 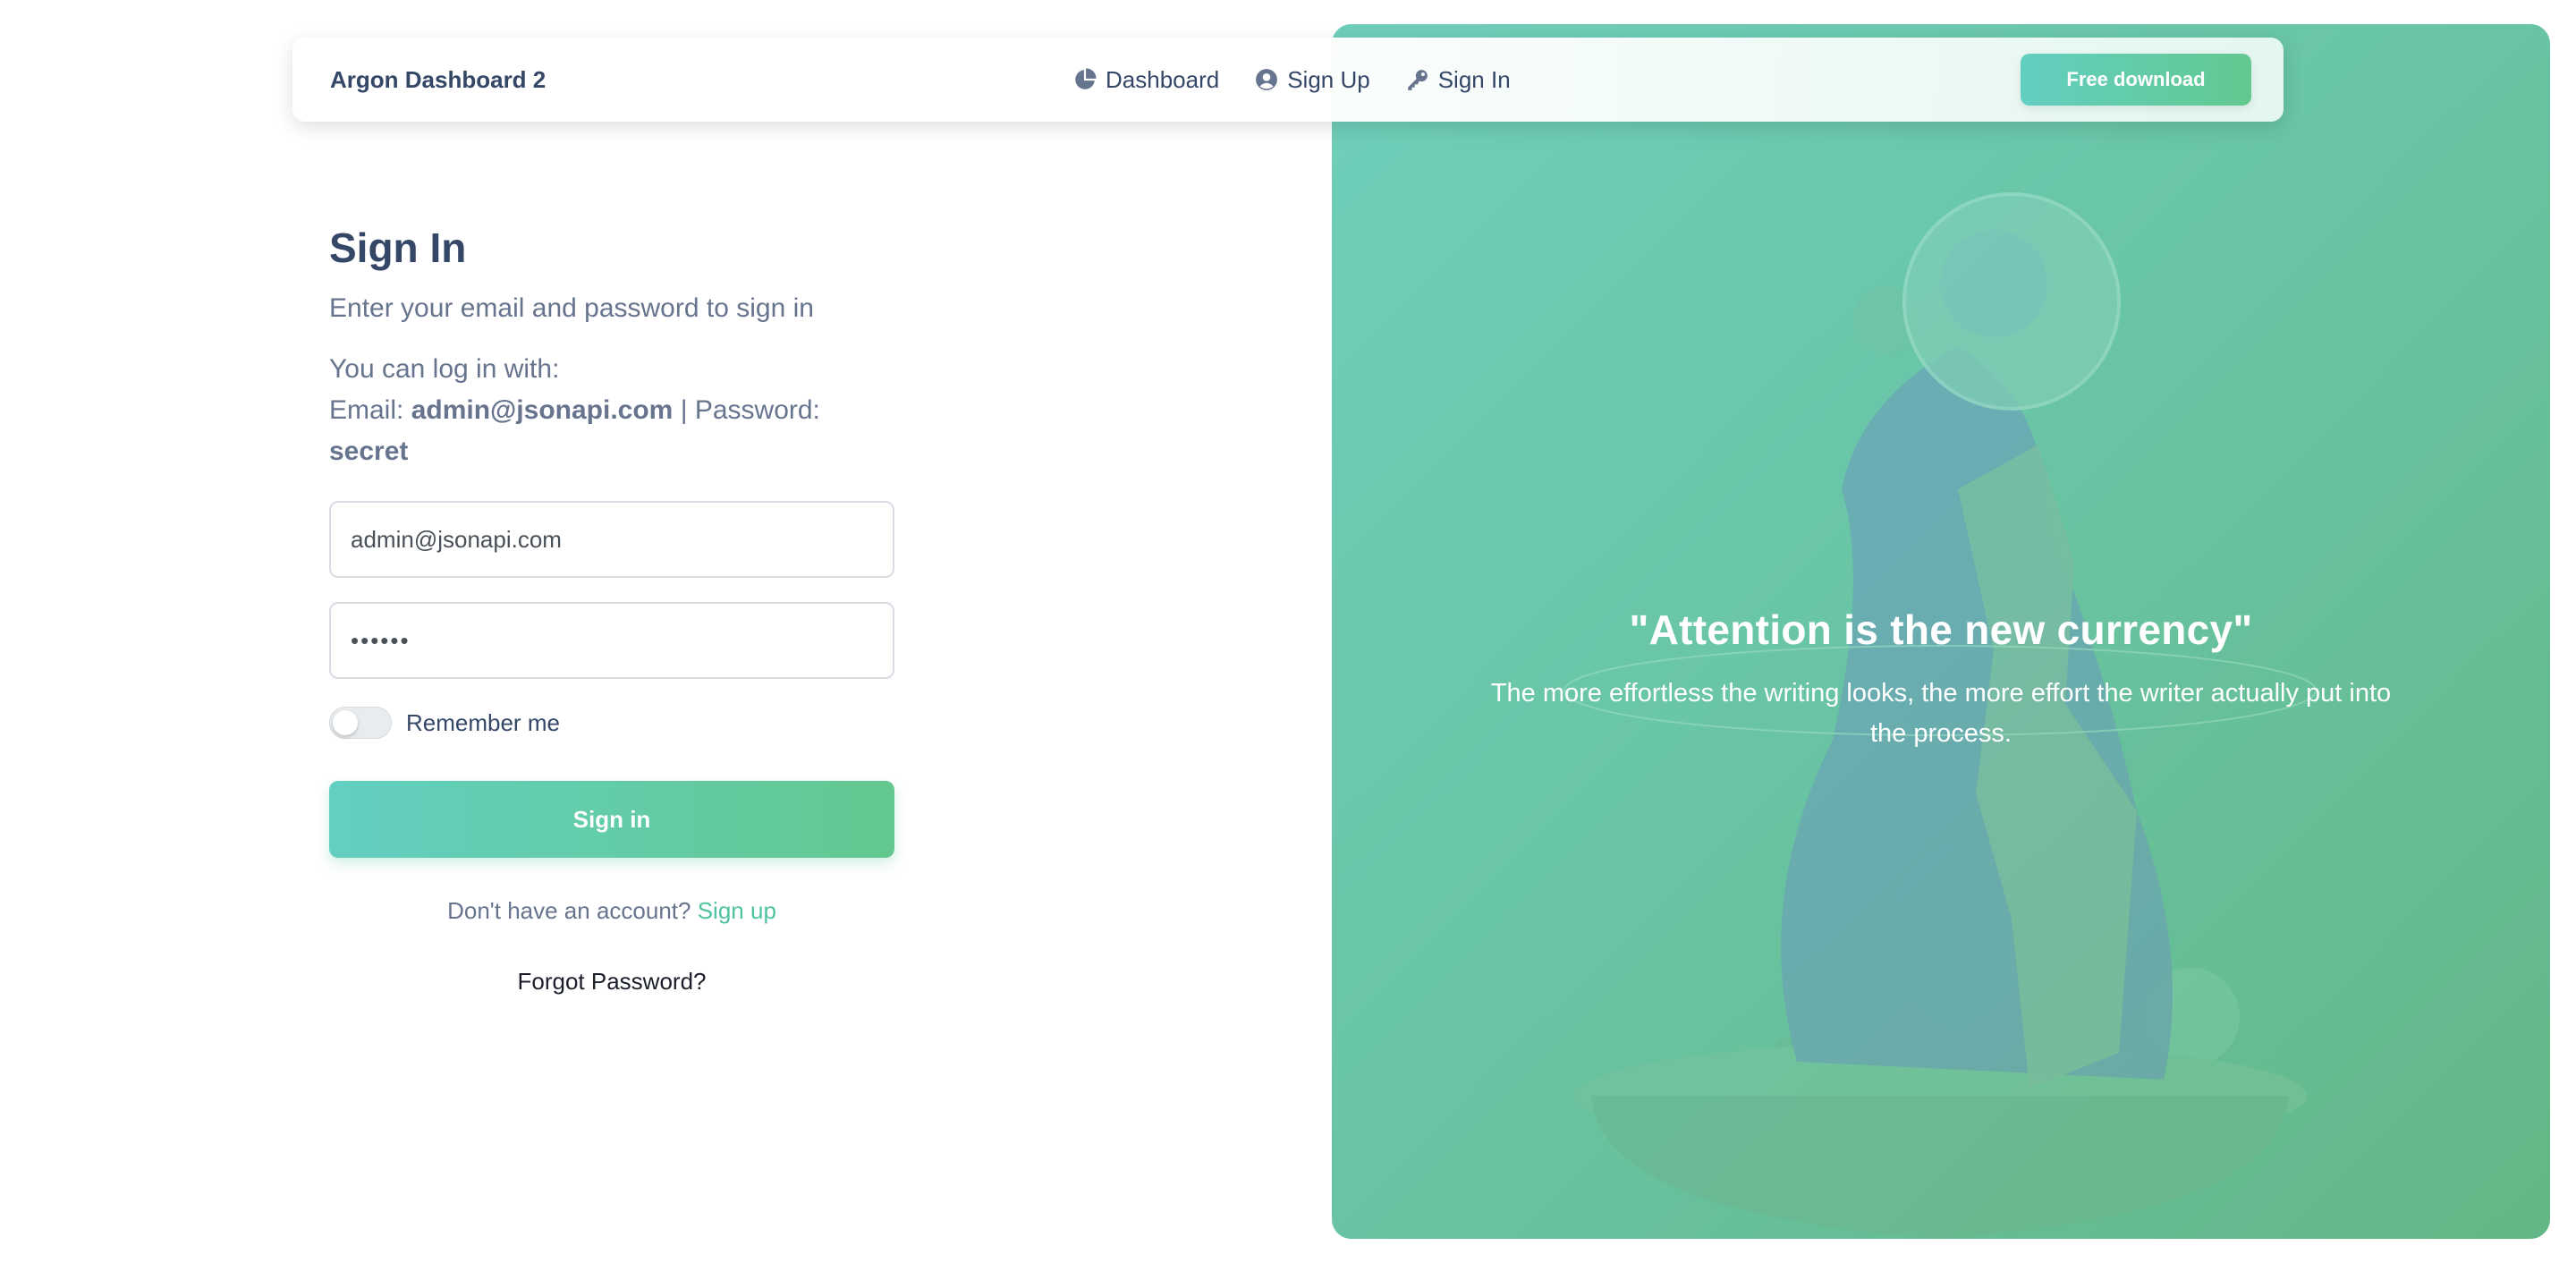 I want to click on brand-name: Argon Dashboard 2, so click(x=438, y=80).